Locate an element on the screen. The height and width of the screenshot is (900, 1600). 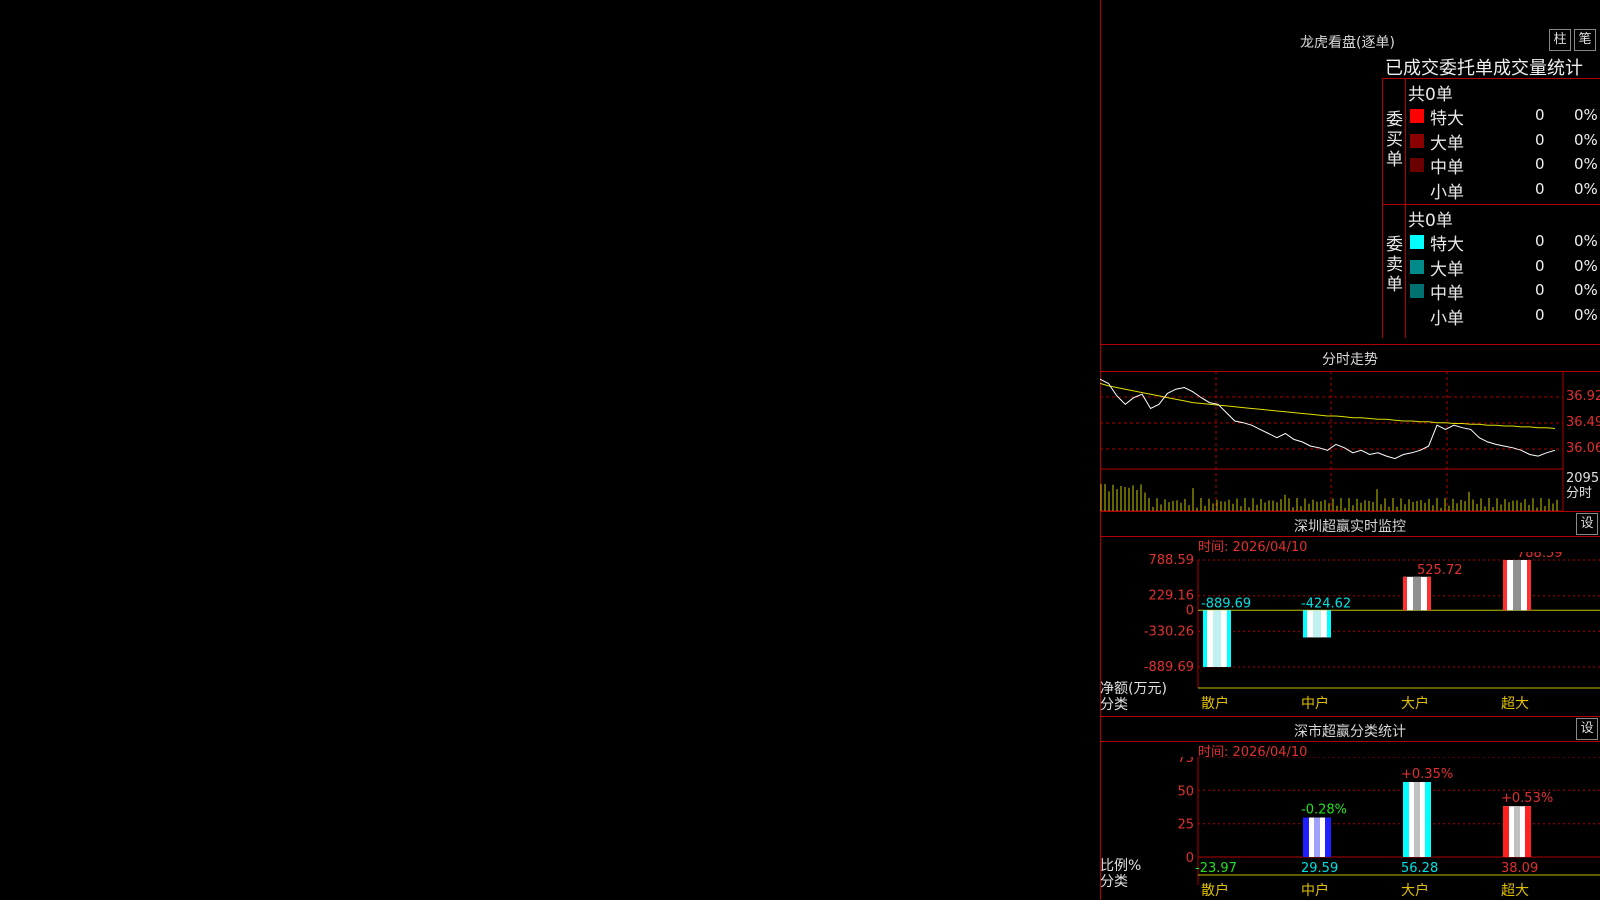
y-tick-label: 25 is located at coordinates (1185, 825).